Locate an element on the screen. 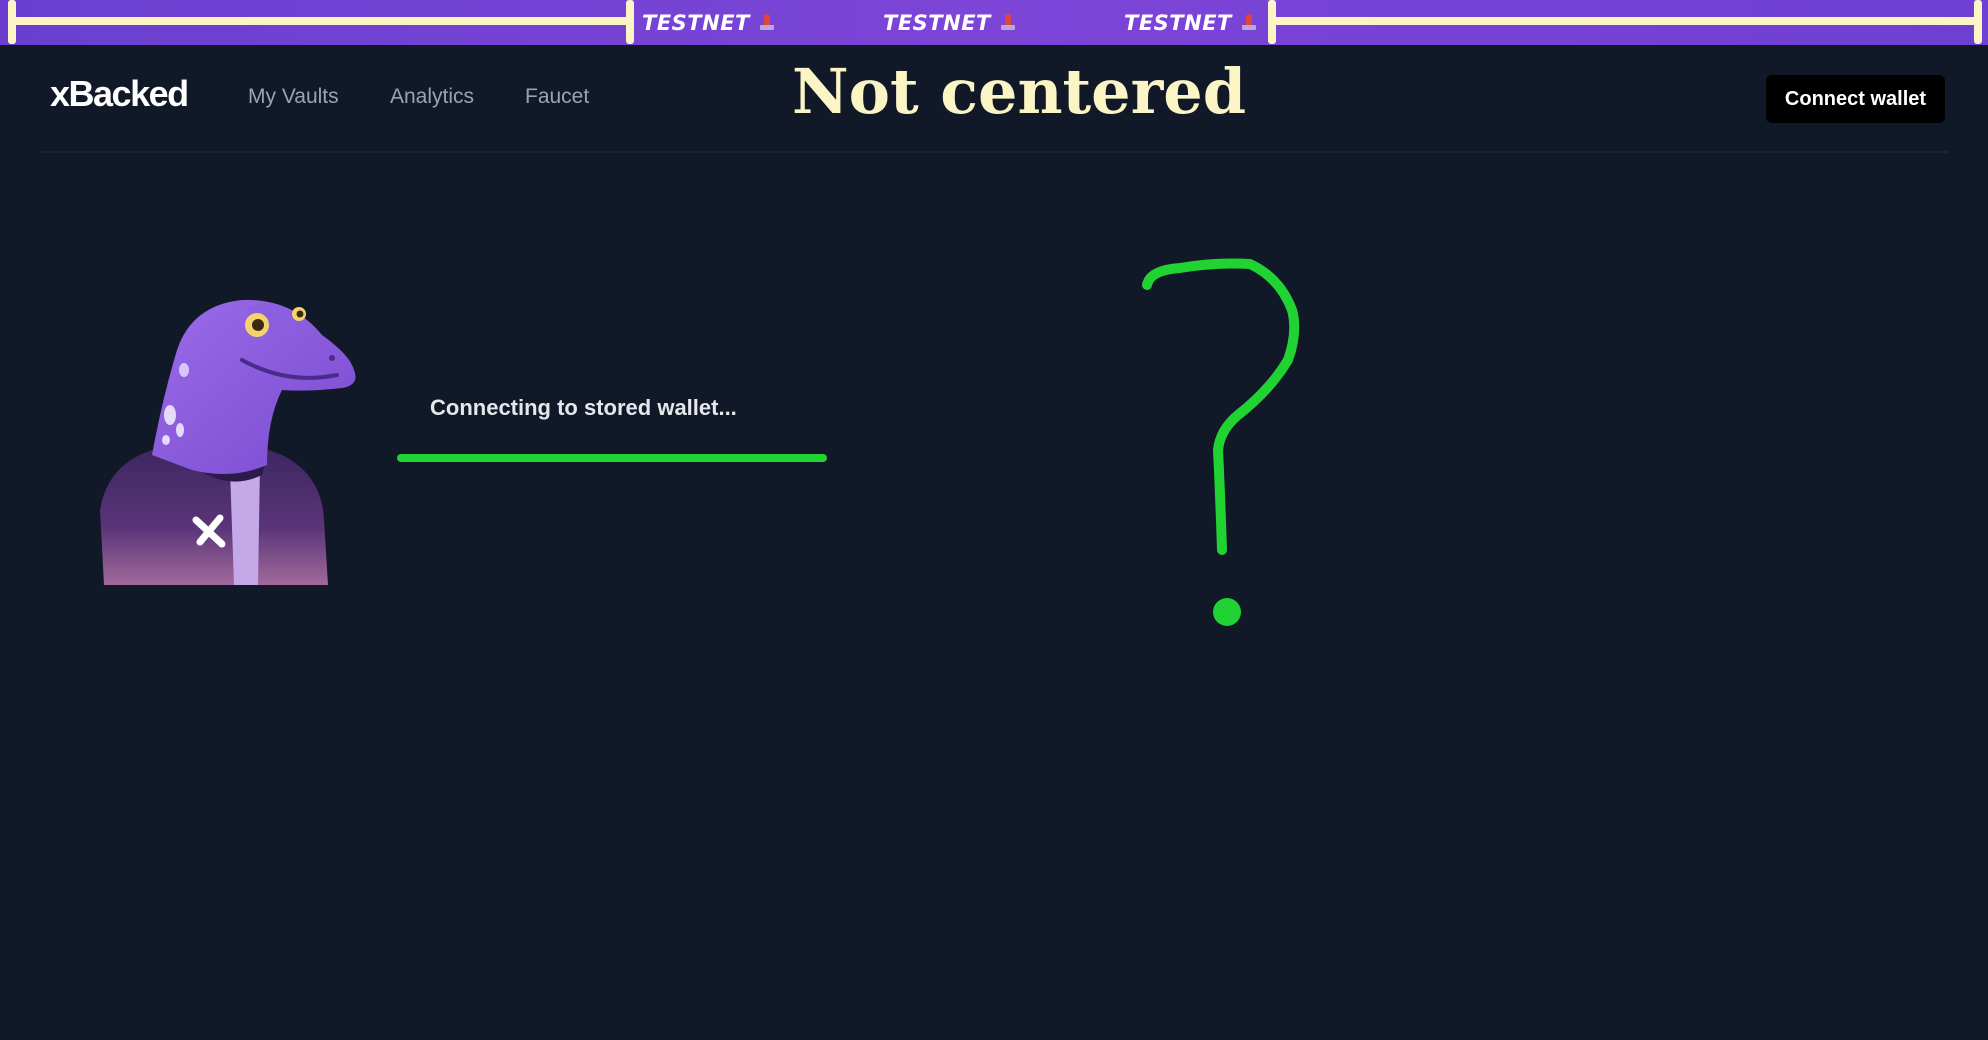 Image resolution: width=1988 pixels, height=1040 pixels. header-divider is located at coordinates (994, 152).